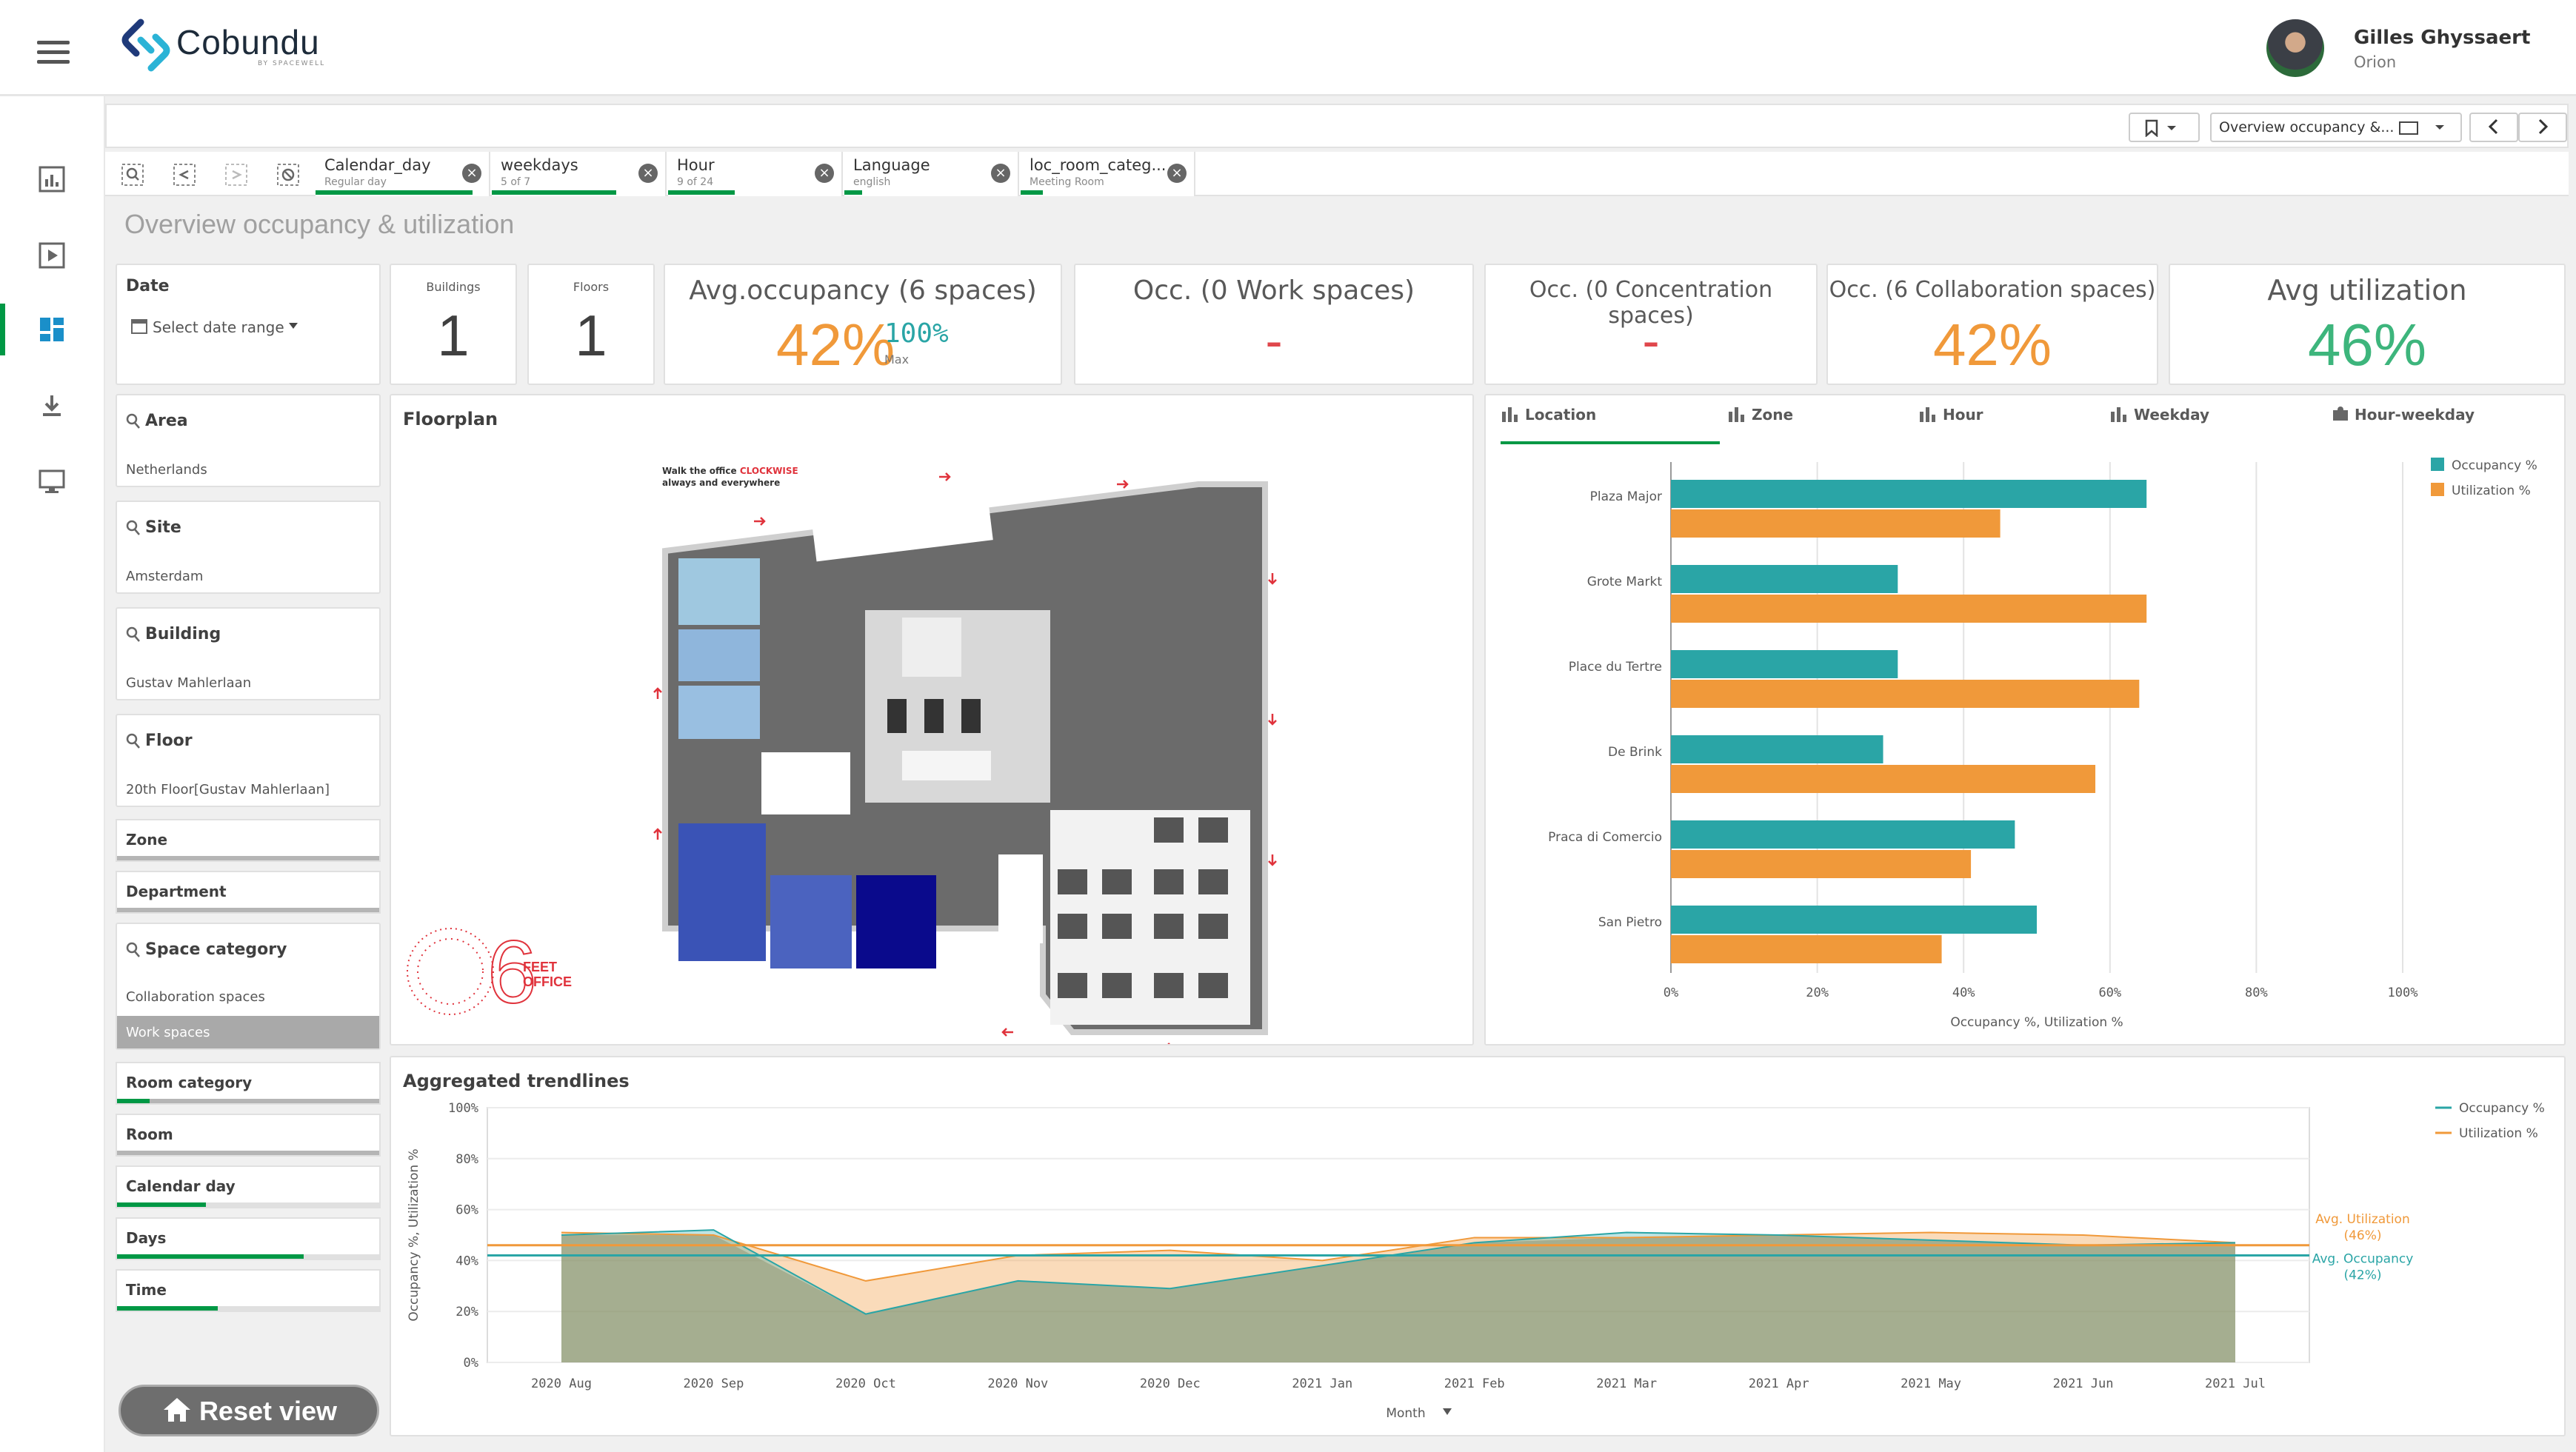 This screenshot has width=2576, height=1452. Describe the element at coordinates (2542, 128) in the screenshot. I see `next-sheet-button` at that location.